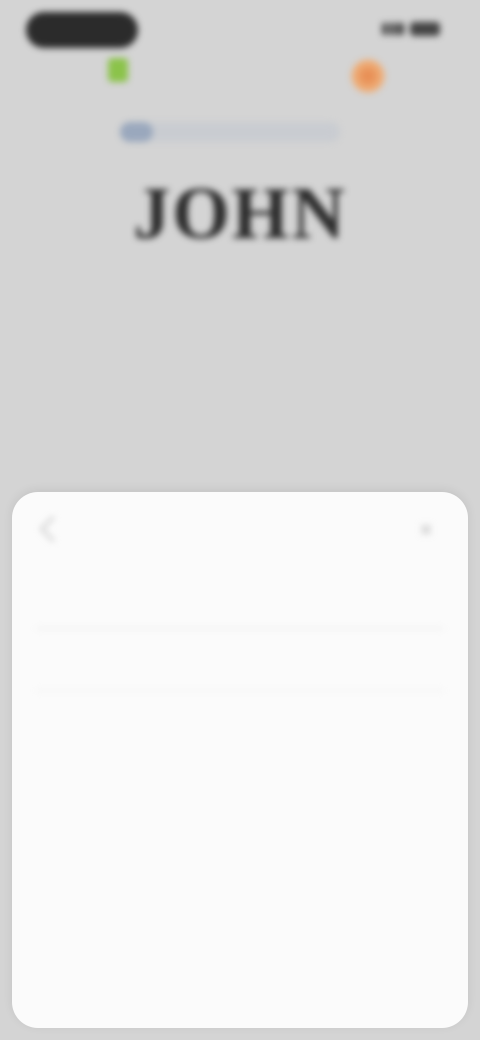 This screenshot has width=480, height=1040. Describe the element at coordinates (426, 530) in the screenshot. I see `close-icon: ×` at that location.